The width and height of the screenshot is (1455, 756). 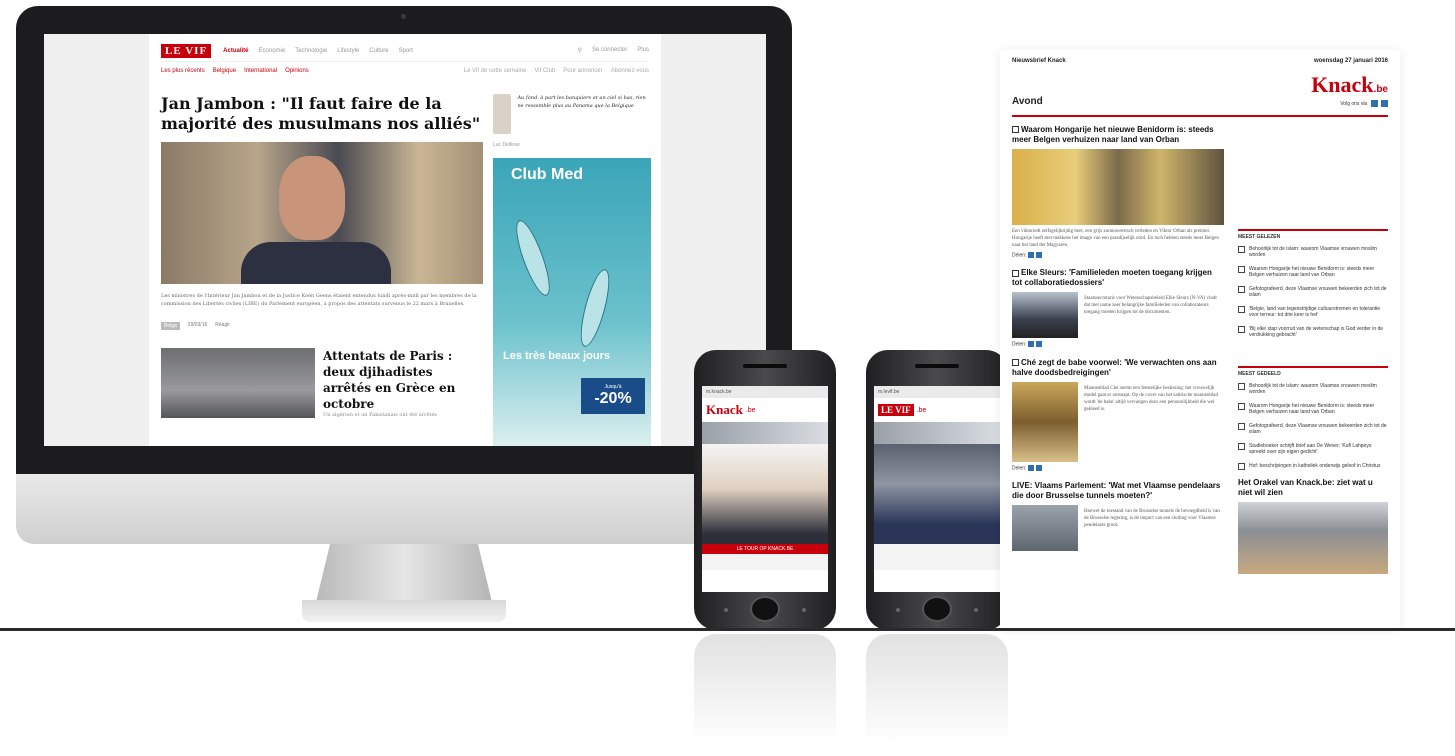 What do you see at coordinates (765, 410) in the screenshot?
I see `mobile-header: Knack .be` at bounding box center [765, 410].